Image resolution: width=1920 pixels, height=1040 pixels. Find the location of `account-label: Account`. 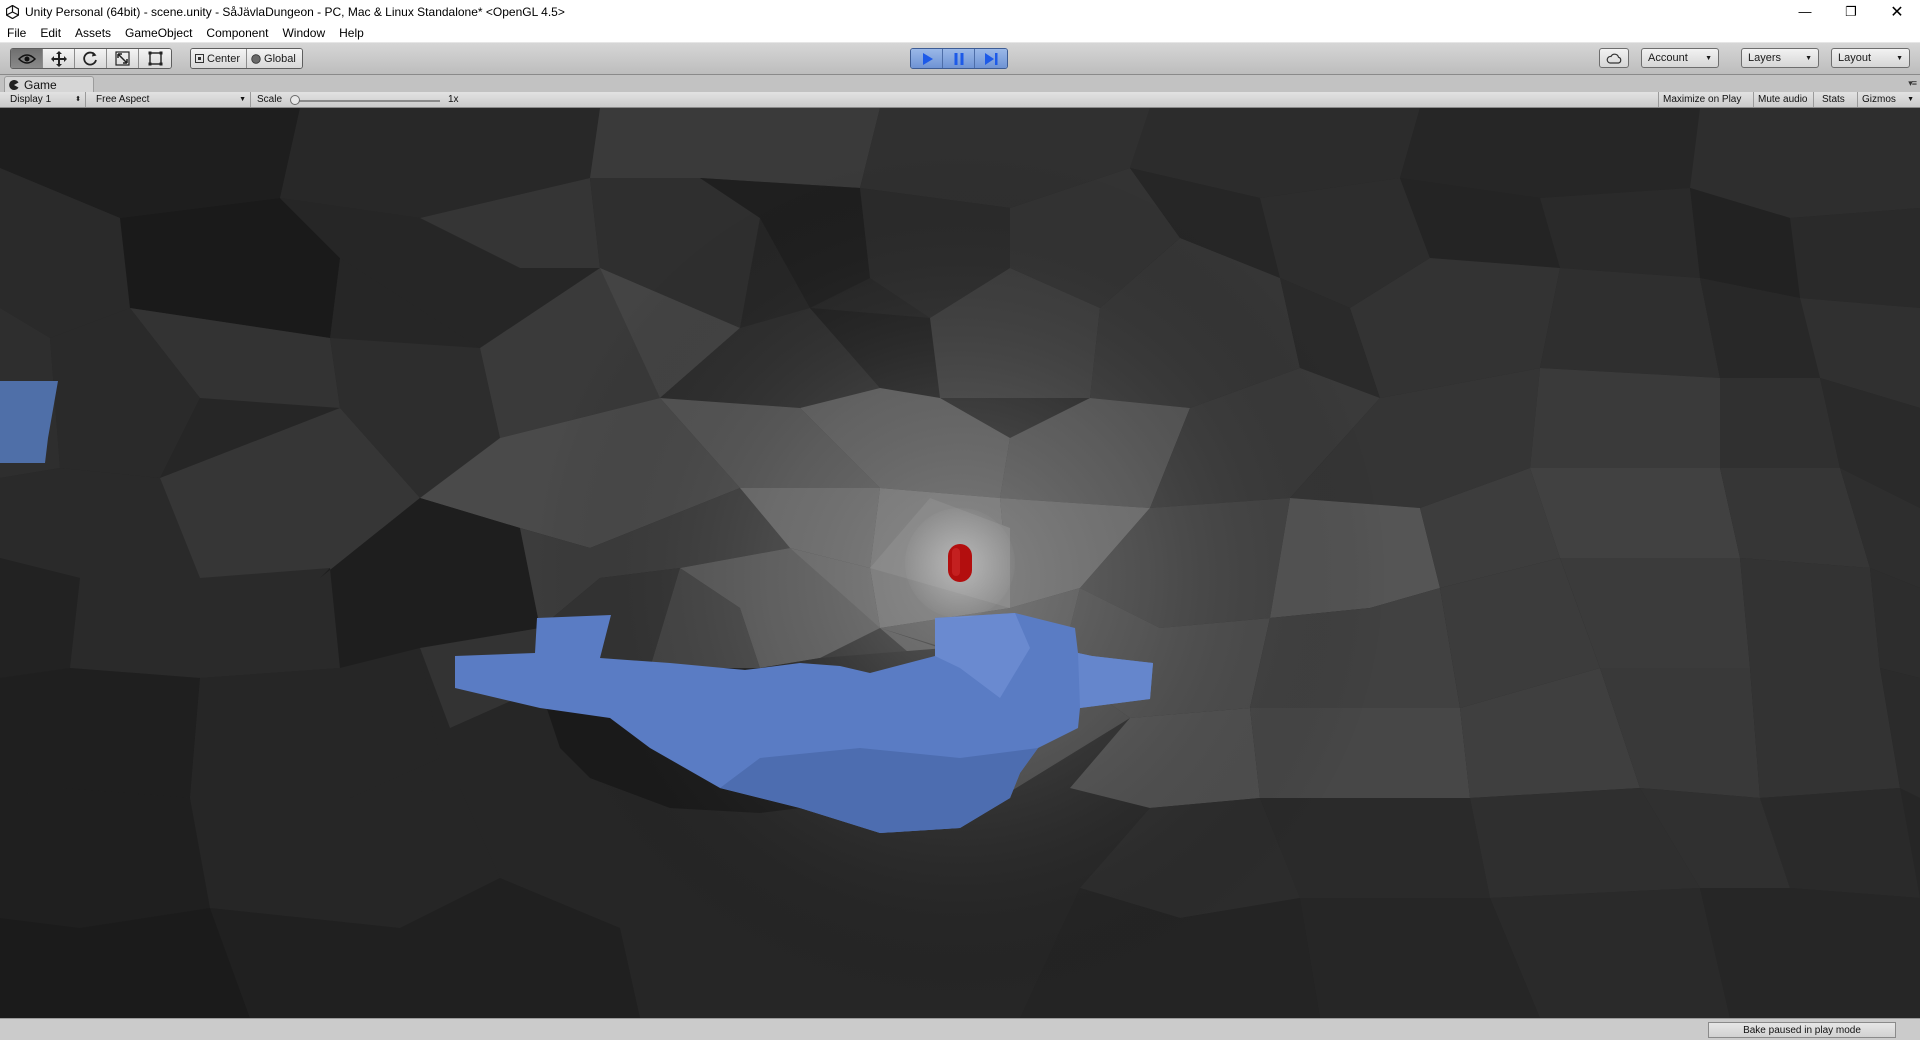

account-label: Account is located at coordinates (1668, 58).